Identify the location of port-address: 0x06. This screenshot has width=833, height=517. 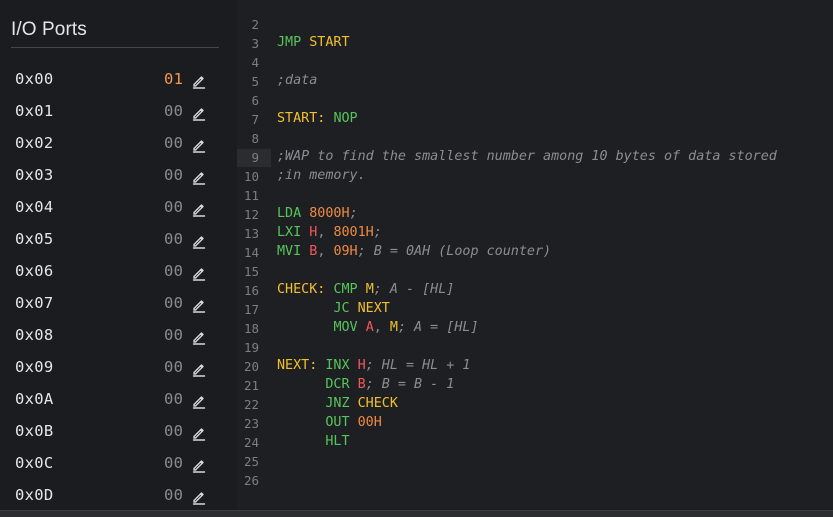
(34, 271).